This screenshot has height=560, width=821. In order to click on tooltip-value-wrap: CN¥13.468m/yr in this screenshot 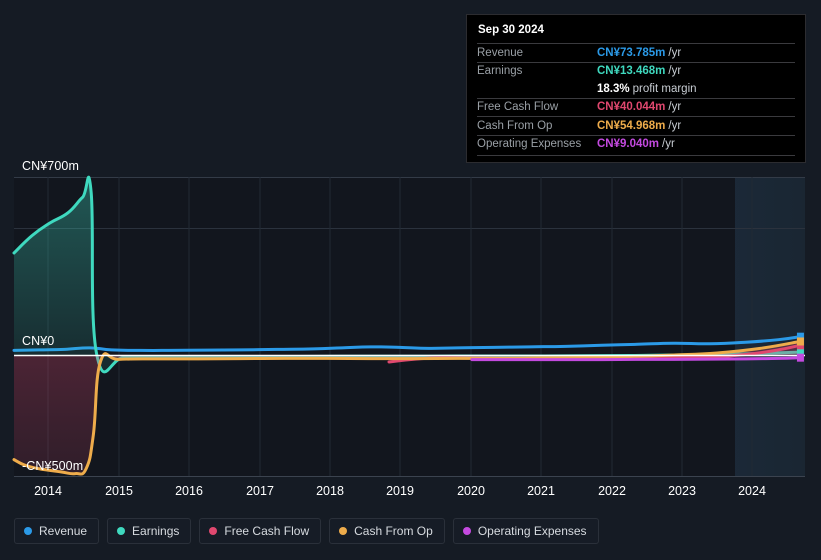, I will do `click(639, 71)`.